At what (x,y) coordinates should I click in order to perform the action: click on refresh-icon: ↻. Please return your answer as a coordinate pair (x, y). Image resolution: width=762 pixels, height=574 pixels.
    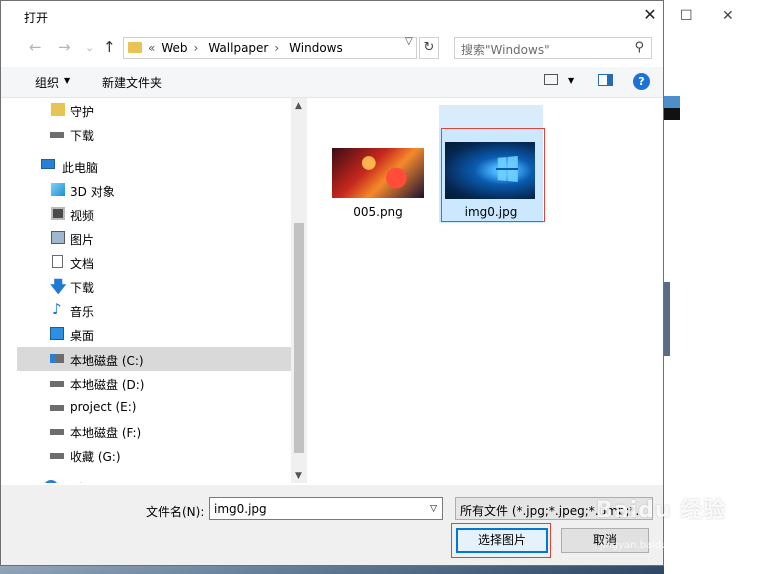
    Looking at the image, I should click on (429, 47).